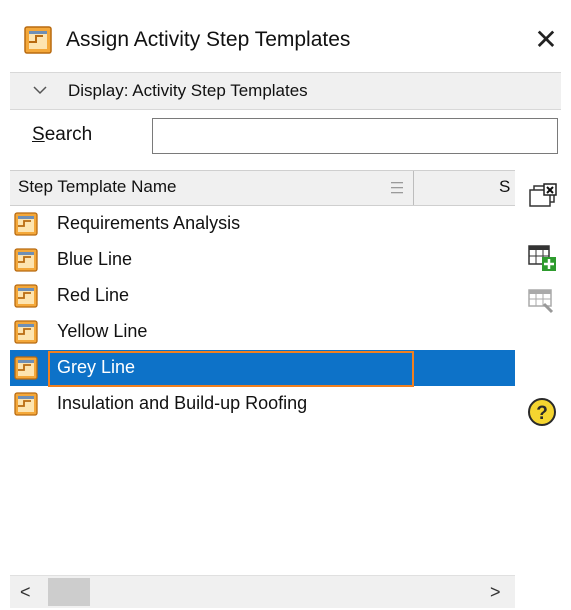 The image size is (571, 610). What do you see at coordinates (96, 367) in the screenshot?
I see `row-name: Grey Line` at bounding box center [96, 367].